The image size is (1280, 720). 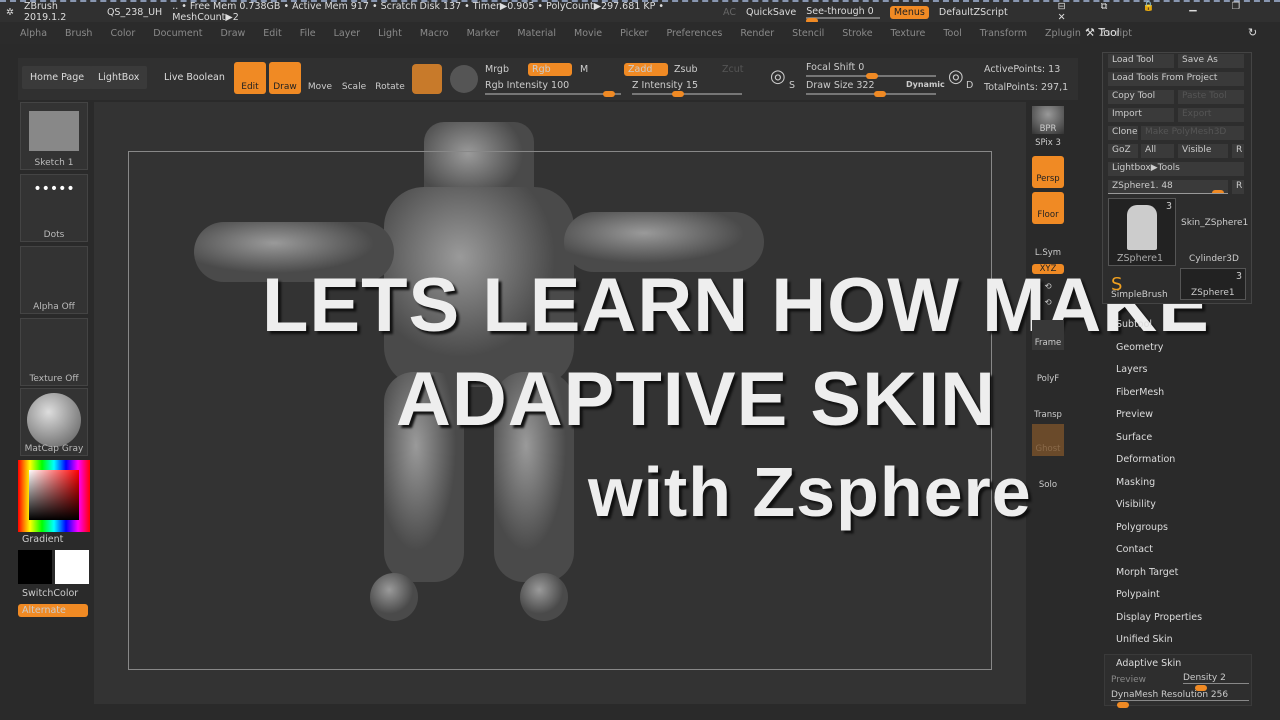 What do you see at coordinates (1123, 133) in the screenshot?
I see `clone-button: Clone` at bounding box center [1123, 133].